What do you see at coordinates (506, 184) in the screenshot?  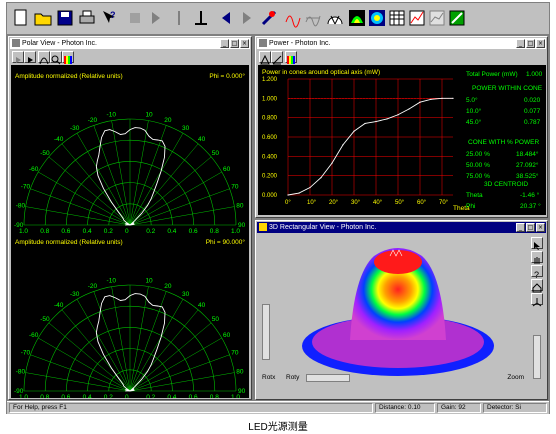 I see `centroid-header: 3D CENTROID` at bounding box center [506, 184].